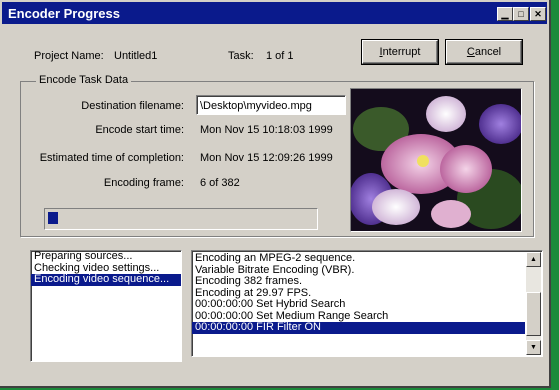  What do you see at coordinates (64, 13) in the screenshot?
I see `window-title: Encoder Progress` at bounding box center [64, 13].